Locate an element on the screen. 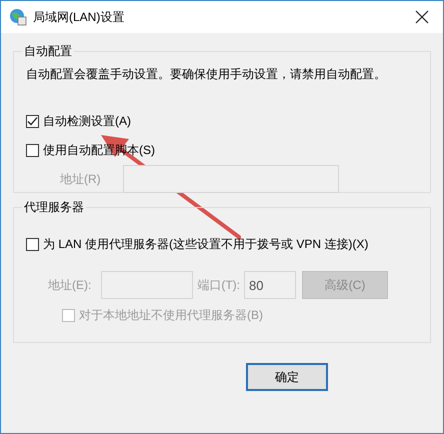 Image resolution: width=444 pixels, height=434 pixels. checkbox-label: 对于本地地址不使用代理服务器(B) is located at coordinates (171, 315).